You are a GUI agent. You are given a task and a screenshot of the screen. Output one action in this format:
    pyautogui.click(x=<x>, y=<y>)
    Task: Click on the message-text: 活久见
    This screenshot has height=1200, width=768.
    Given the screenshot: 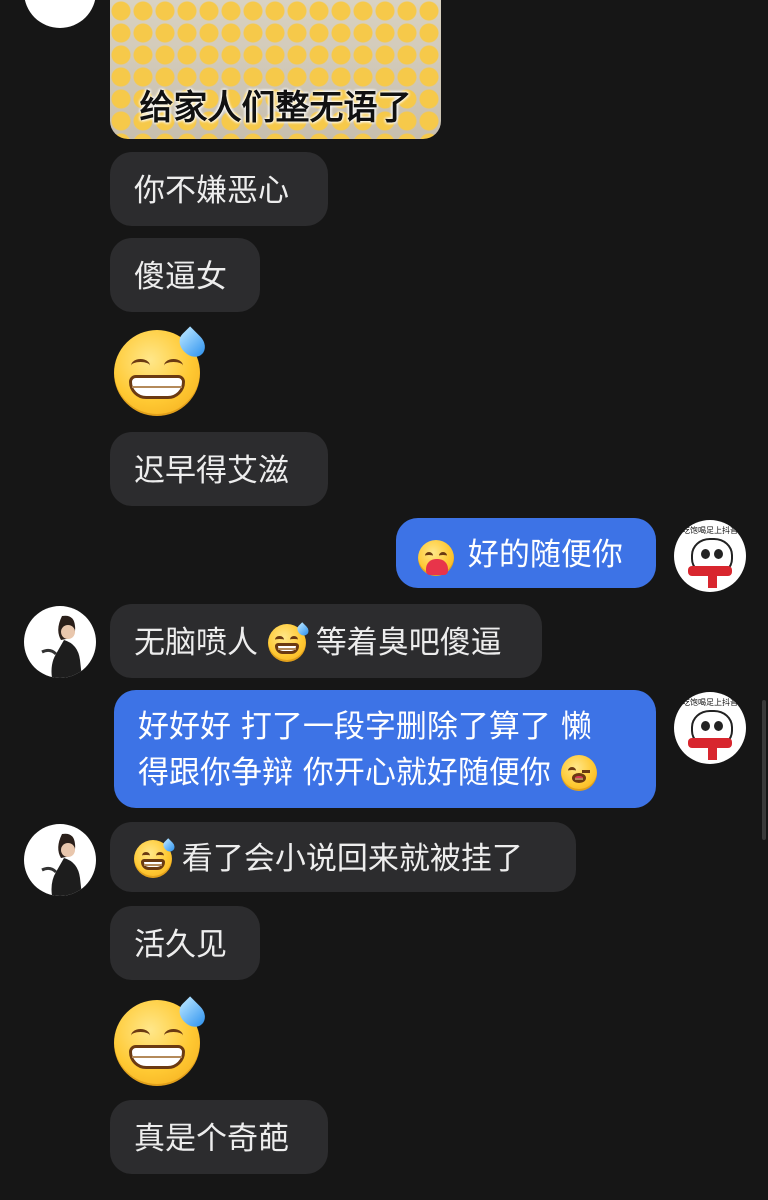 What is the action you would take?
    pyautogui.click(x=180, y=944)
    